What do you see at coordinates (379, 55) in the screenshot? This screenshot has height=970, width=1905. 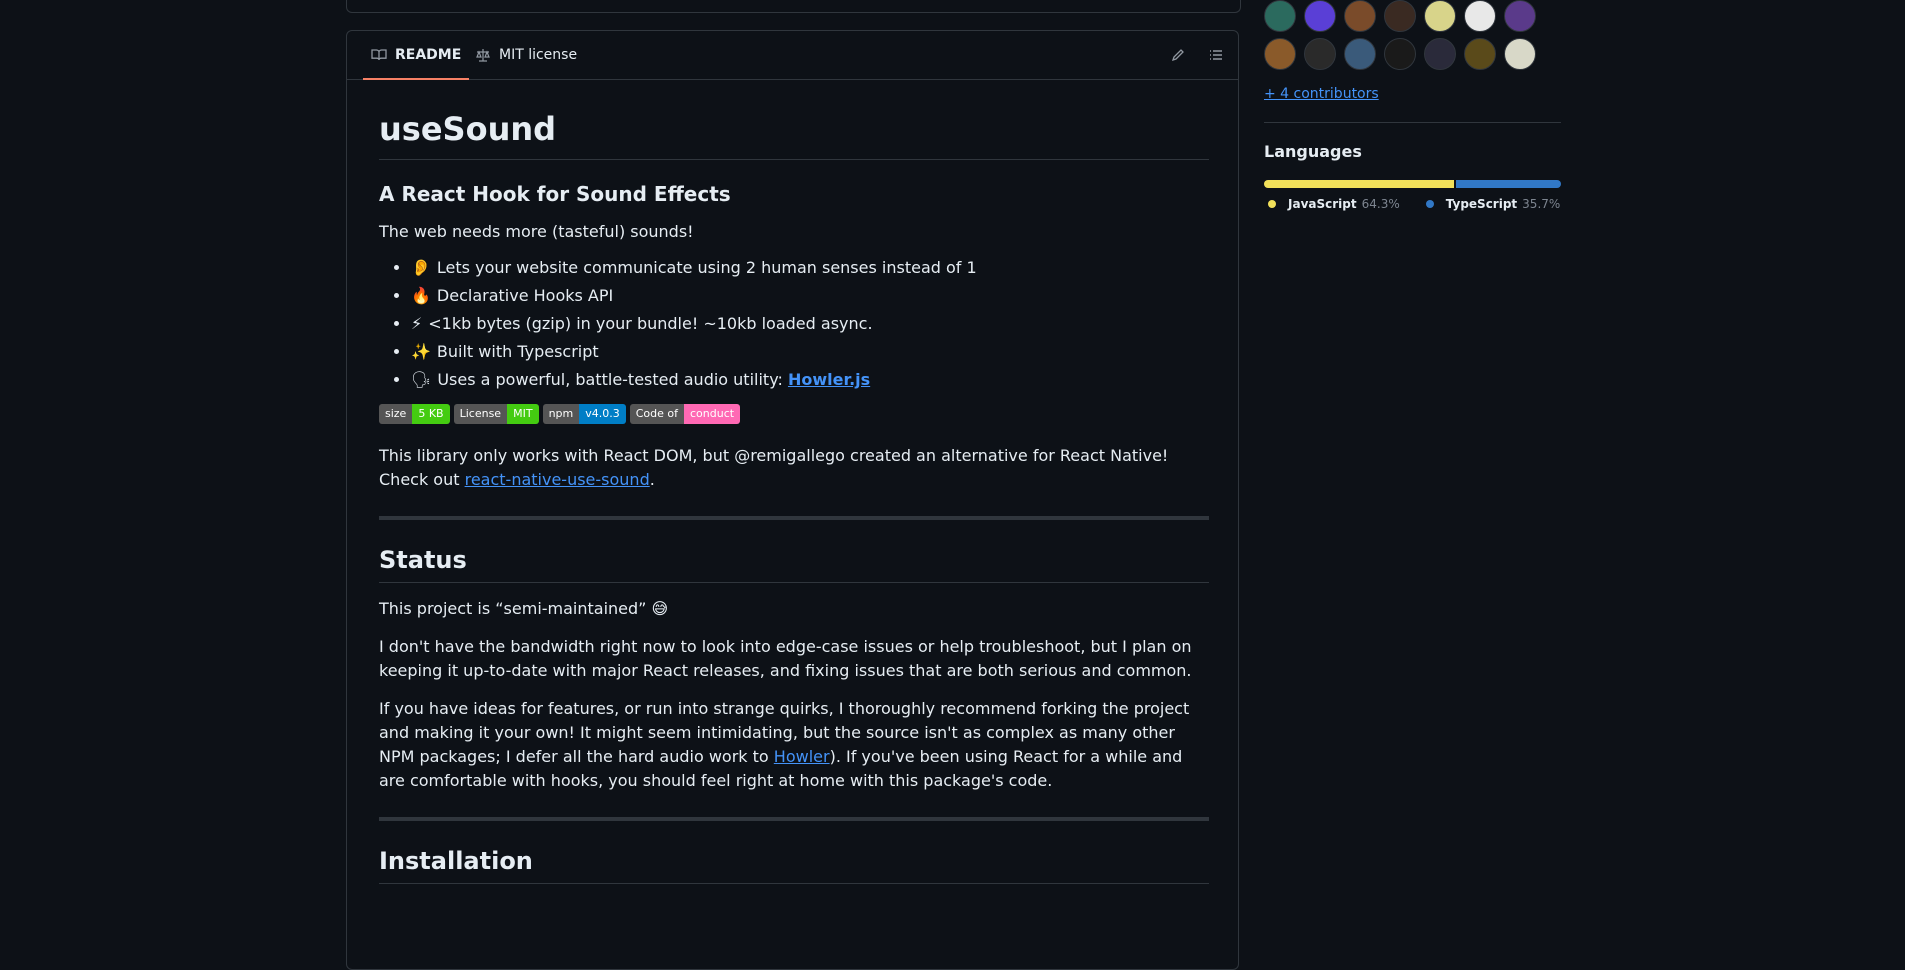 I see `book-icon` at bounding box center [379, 55].